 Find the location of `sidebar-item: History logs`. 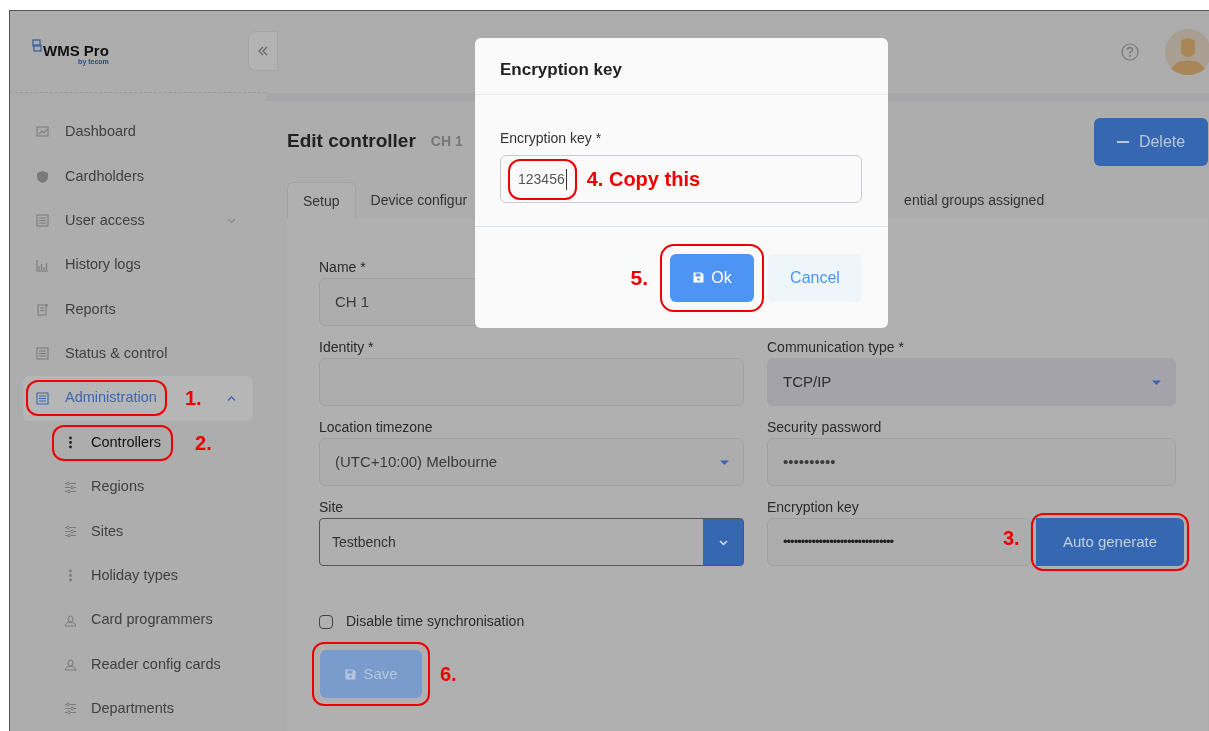

sidebar-item: History logs is located at coordinates (138, 265).